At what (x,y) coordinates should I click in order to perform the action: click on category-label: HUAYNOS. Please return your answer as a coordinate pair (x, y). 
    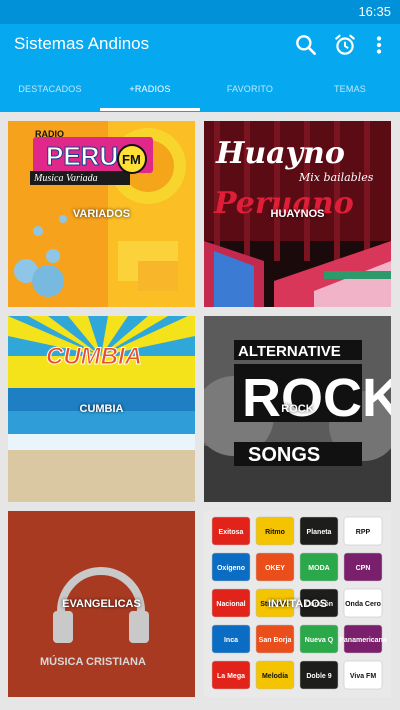
    Looking at the image, I should click on (297, 214).